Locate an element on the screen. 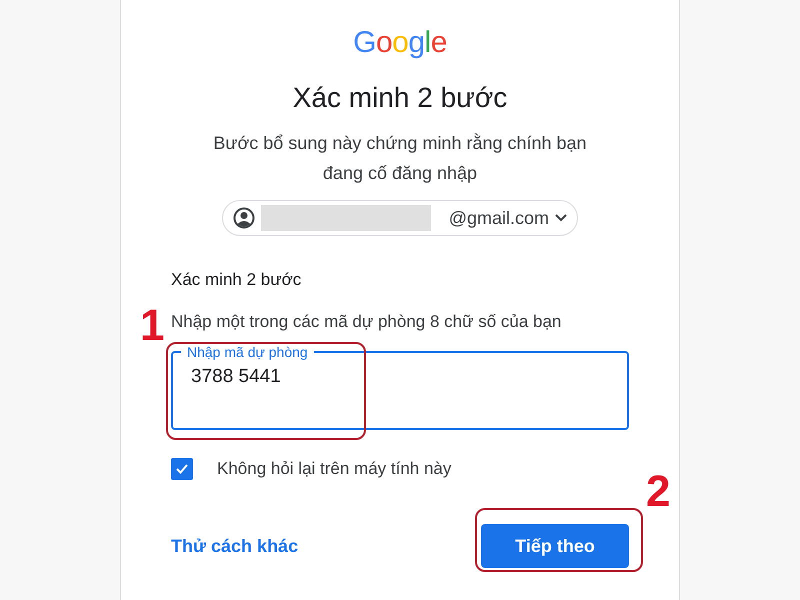  chevron-down-icon is located at coordinates (561, 218).